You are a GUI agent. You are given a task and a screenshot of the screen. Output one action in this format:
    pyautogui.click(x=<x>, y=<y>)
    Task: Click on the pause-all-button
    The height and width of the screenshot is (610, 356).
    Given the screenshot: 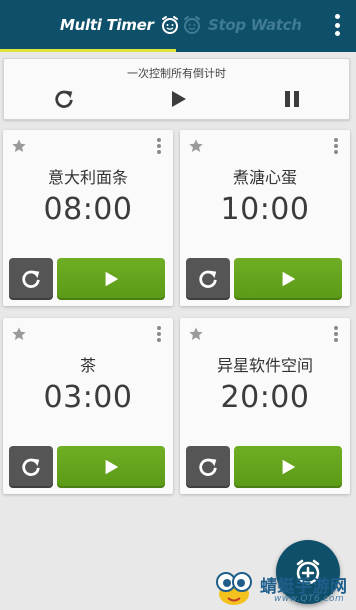 What is the action you would take?
    pyautogui.click(x=292, y=99)
    